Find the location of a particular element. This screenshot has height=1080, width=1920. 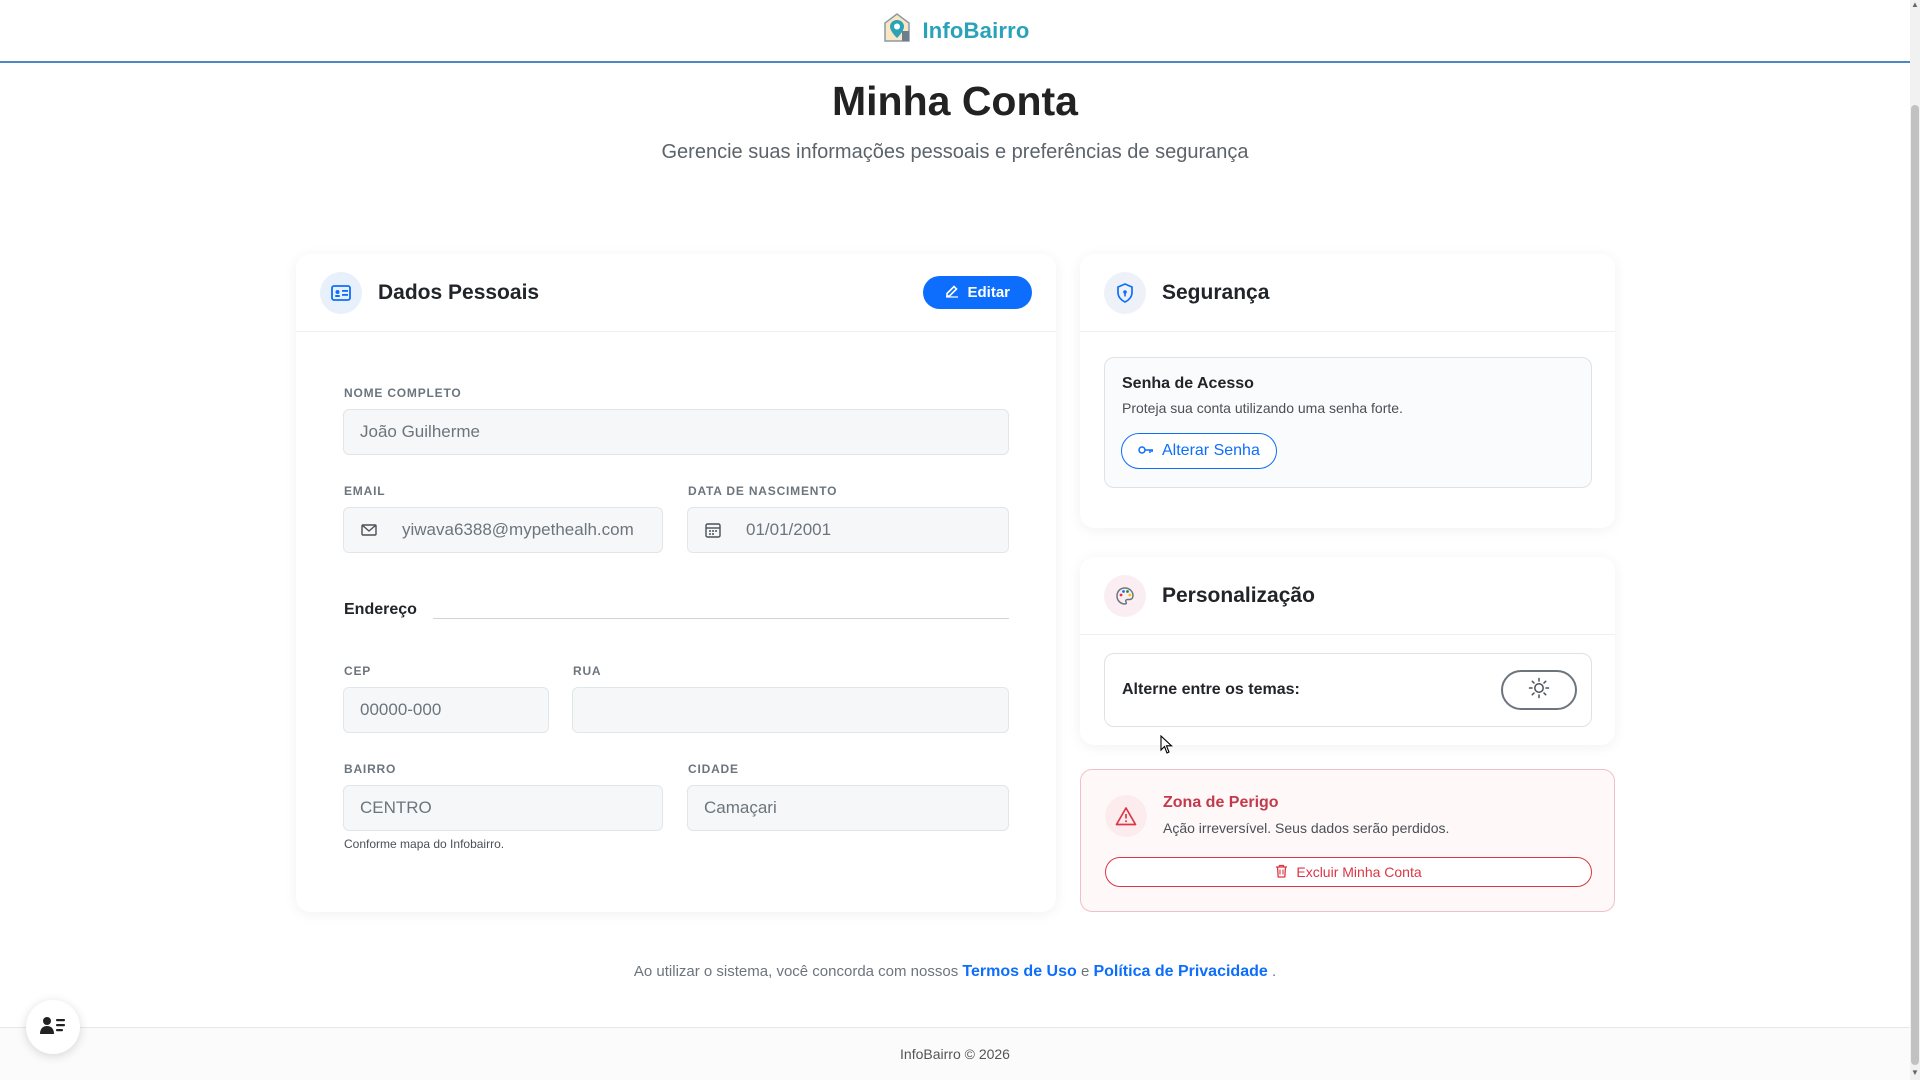

copyright: InfoBairro © 2026 is located at coordinates (955, 1054).